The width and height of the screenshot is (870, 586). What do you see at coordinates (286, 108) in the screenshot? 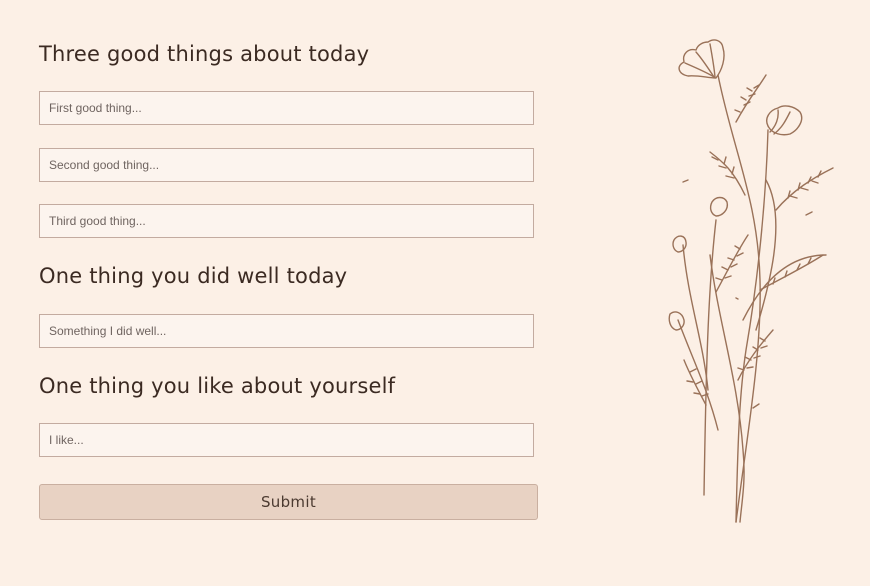
I see `first-good-thing-input` at bounding box center [286, 108].